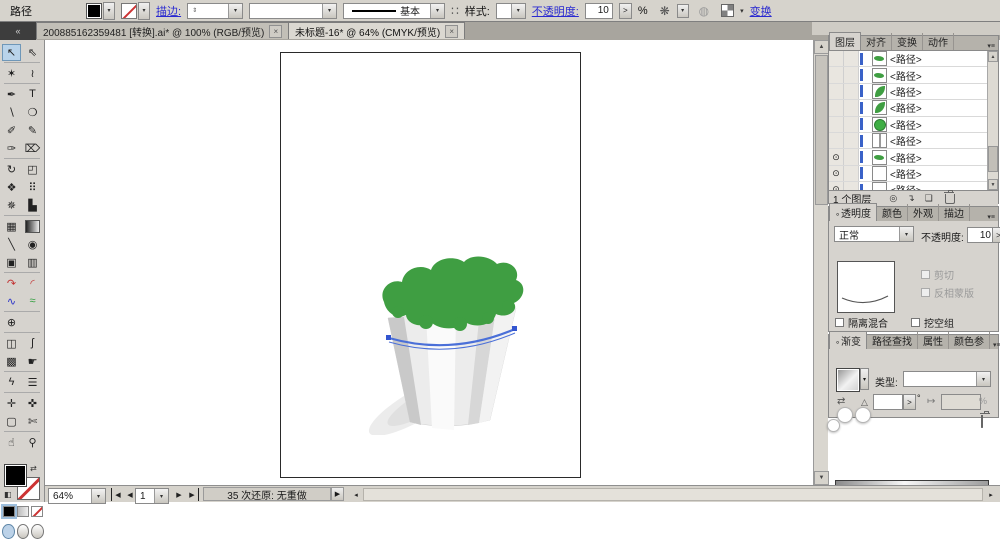  I want to click on vertical-scrollbar: ▲ ▼, so click(821, 262).